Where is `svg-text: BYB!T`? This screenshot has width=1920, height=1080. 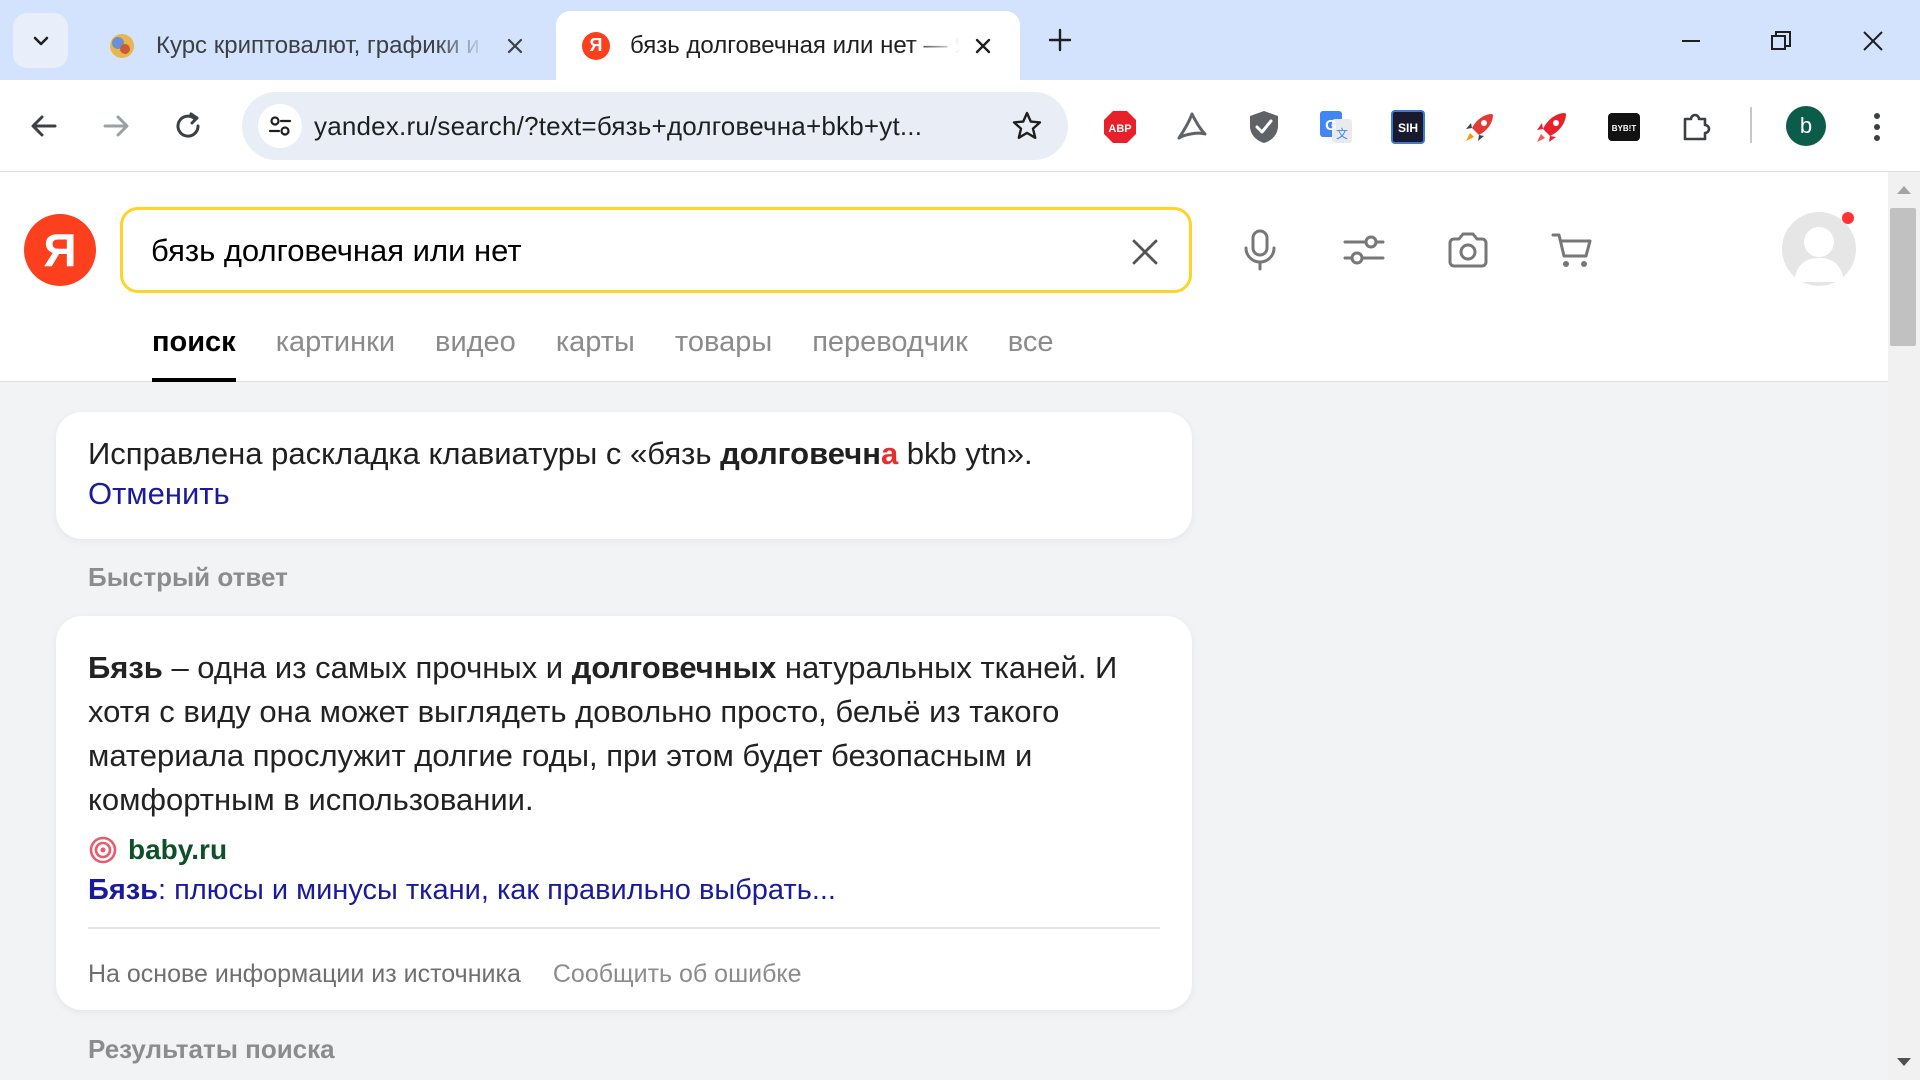
svg-text: BYB!T is located at coordinates (1624, 128).